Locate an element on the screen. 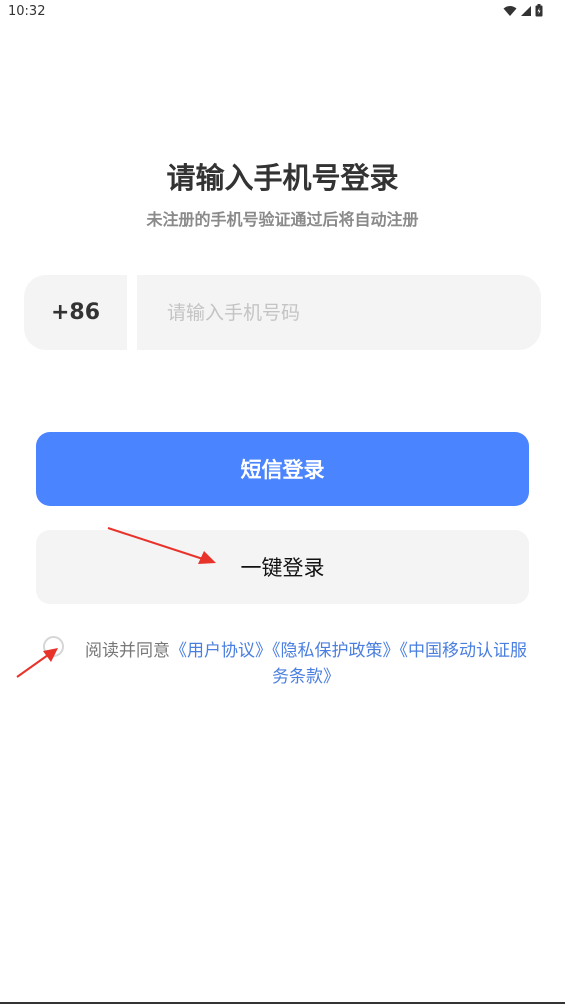 The height and width of the screenshot is (1004, 565). agreement-prefix: 阅读并同意 is located at coordinates (127, 651).